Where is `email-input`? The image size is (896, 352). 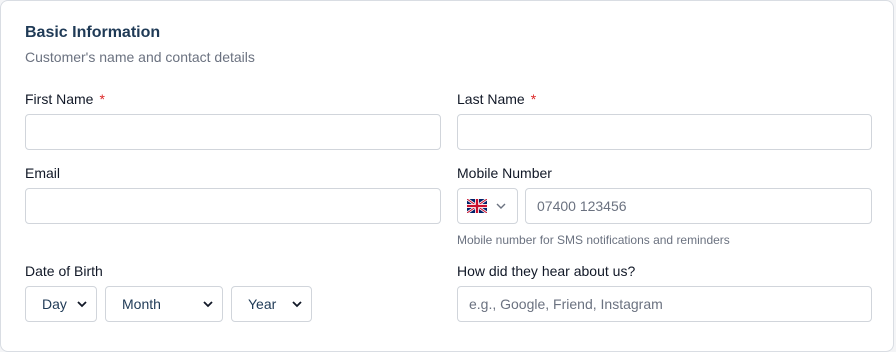 email-input is located at coordinates (233, 206).